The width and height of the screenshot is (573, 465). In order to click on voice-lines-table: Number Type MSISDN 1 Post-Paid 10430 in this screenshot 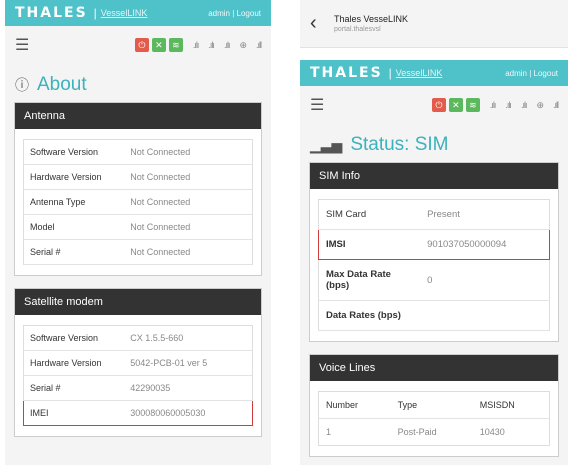, I will do `click(434, 418)`.